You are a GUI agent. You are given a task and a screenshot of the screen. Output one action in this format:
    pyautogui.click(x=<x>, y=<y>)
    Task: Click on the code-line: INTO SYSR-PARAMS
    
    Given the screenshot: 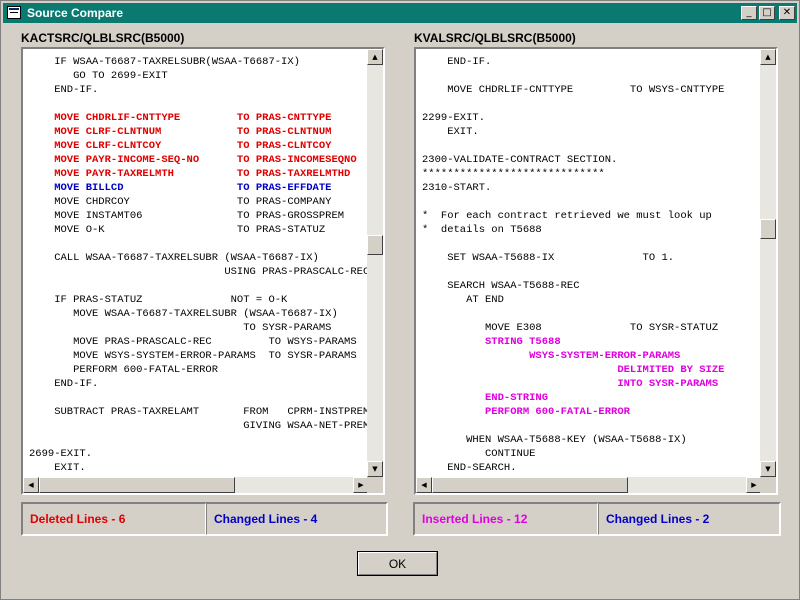 What is the action you would take?
    pyautogui.click(x=570, y=384)
    